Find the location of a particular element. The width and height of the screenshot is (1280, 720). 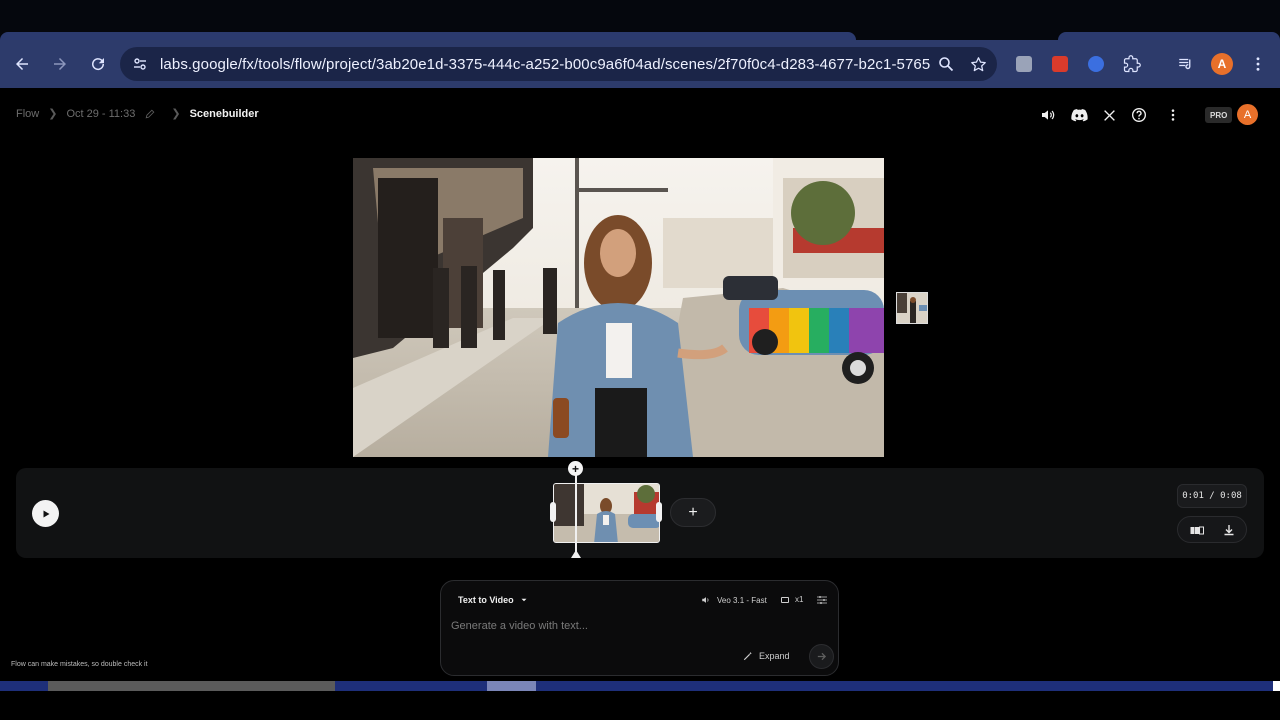

playhead-add-icon: + is located at coordinates (575, 468).